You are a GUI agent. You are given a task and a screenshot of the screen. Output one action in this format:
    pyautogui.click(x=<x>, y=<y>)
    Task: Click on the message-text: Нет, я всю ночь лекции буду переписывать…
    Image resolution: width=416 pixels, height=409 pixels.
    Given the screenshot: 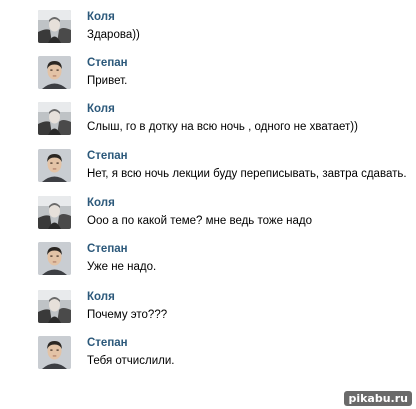 What is the action you would take?
    pyautogui.click(x=247, y=174)
    